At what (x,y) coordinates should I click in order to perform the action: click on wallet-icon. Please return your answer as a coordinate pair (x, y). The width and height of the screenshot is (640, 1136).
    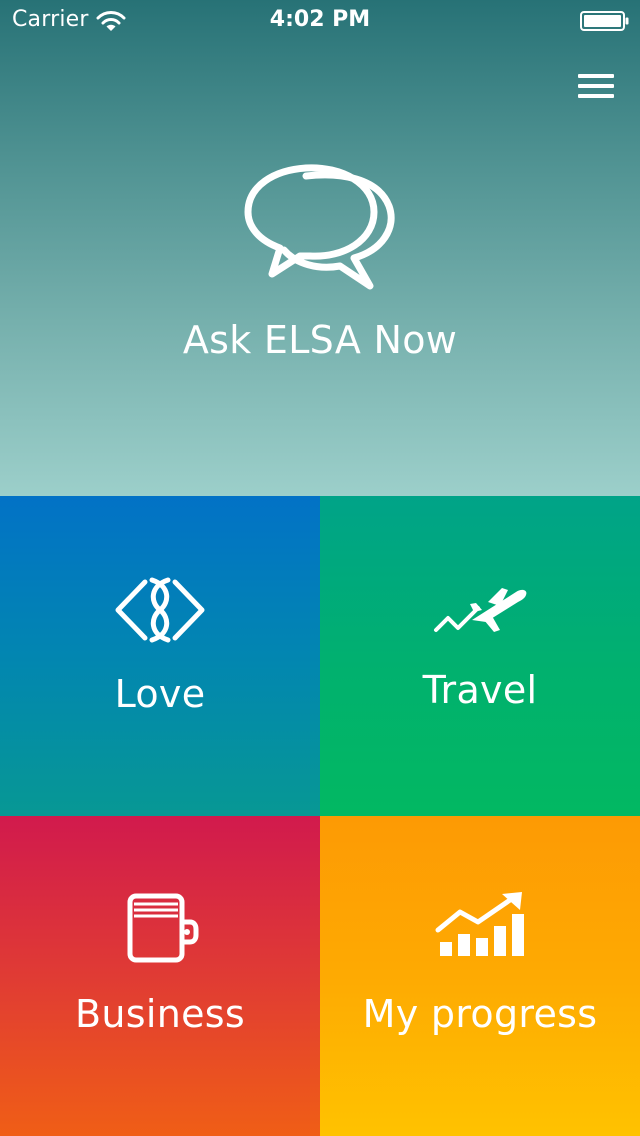
    Looking at the image, I should click on (163, 928).